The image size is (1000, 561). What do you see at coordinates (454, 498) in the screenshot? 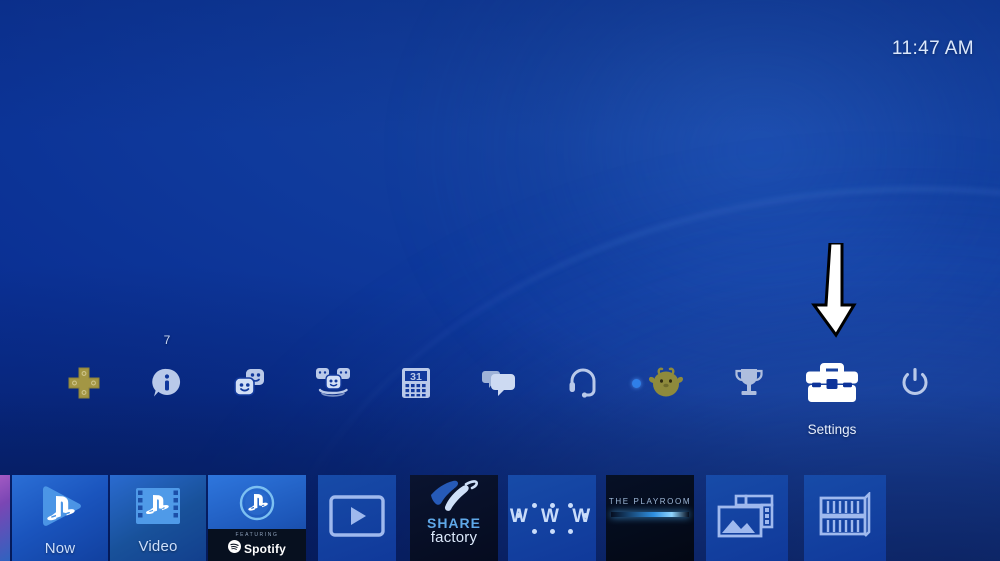
I see `sharefactory-ribbon-icon` at bounding box center [454, 498].